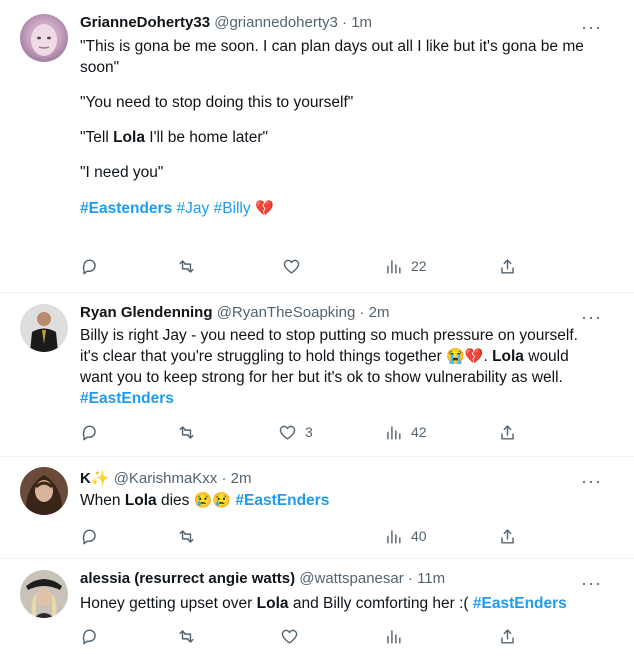  What do you see at coordinates (465, 356) in the screenshot?
I see `crying-broken-heart-emoji: 😭💔` at bounding box center [465, 356].